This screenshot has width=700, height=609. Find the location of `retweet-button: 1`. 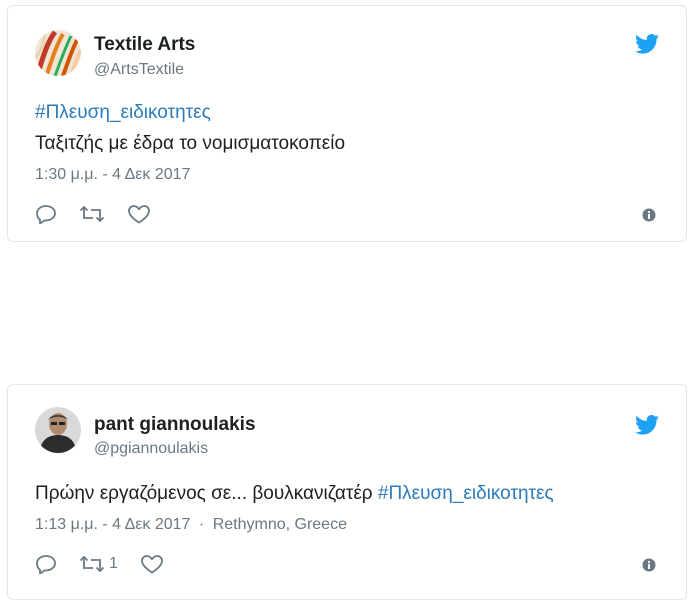

retweet-button: 1 is located at coordinates (98, 564).